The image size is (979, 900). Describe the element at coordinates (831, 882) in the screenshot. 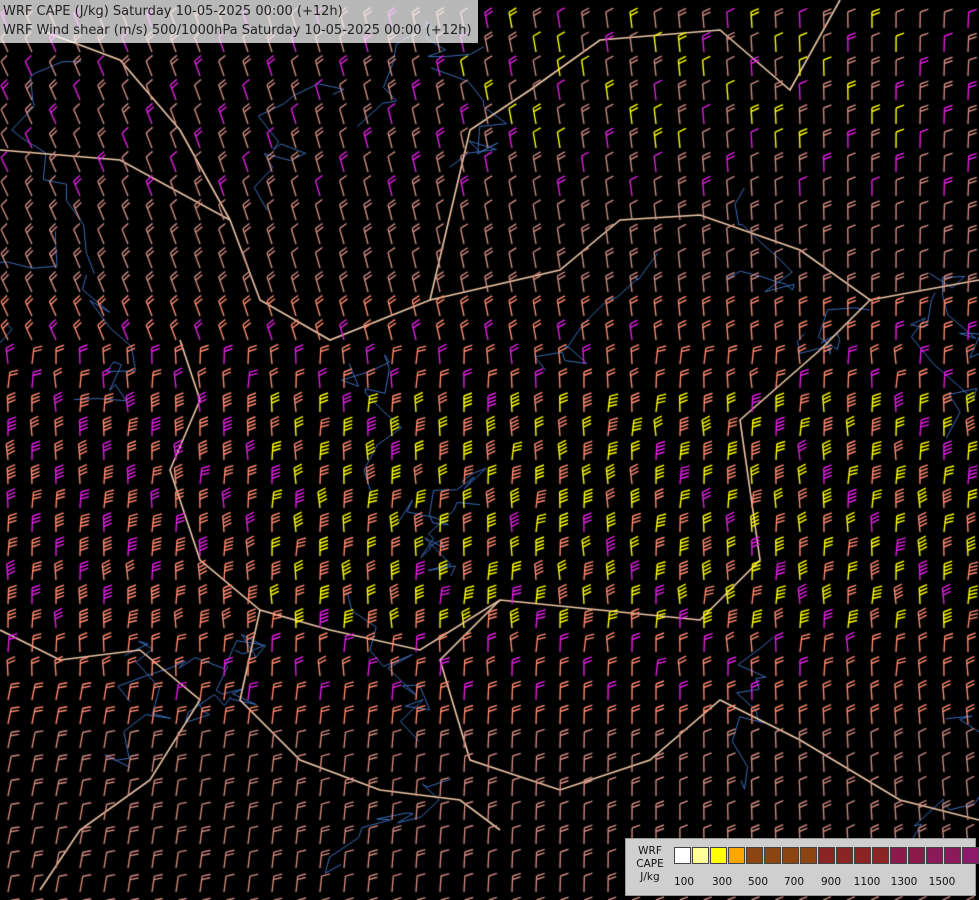

I see `legend-tick: 900` at that location.